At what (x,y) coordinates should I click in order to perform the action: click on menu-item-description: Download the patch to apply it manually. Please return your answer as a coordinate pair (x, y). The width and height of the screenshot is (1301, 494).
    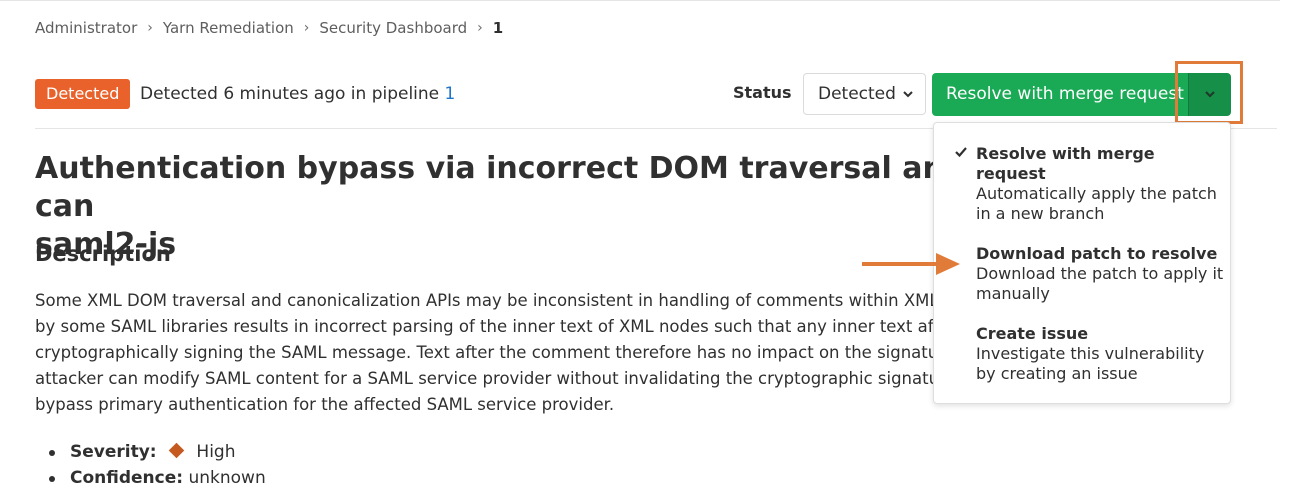
    Looking at the image, I should click on (1100, 283).